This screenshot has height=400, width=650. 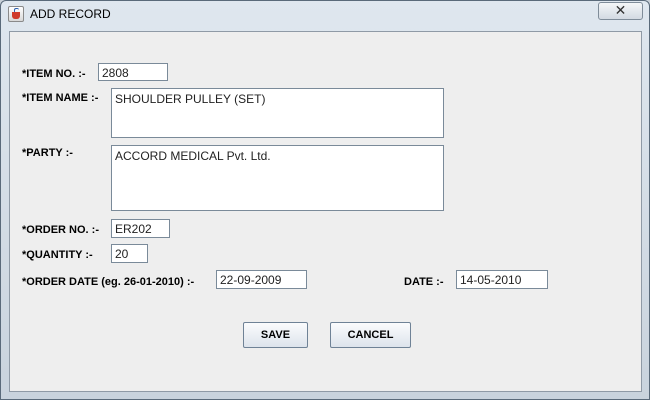 What do you see at coordinates (277, 178) in the screenshot?
I see `party-input: ACCORD MEDICAL Pvt. Ltd.` at bounding box center [277, 178].